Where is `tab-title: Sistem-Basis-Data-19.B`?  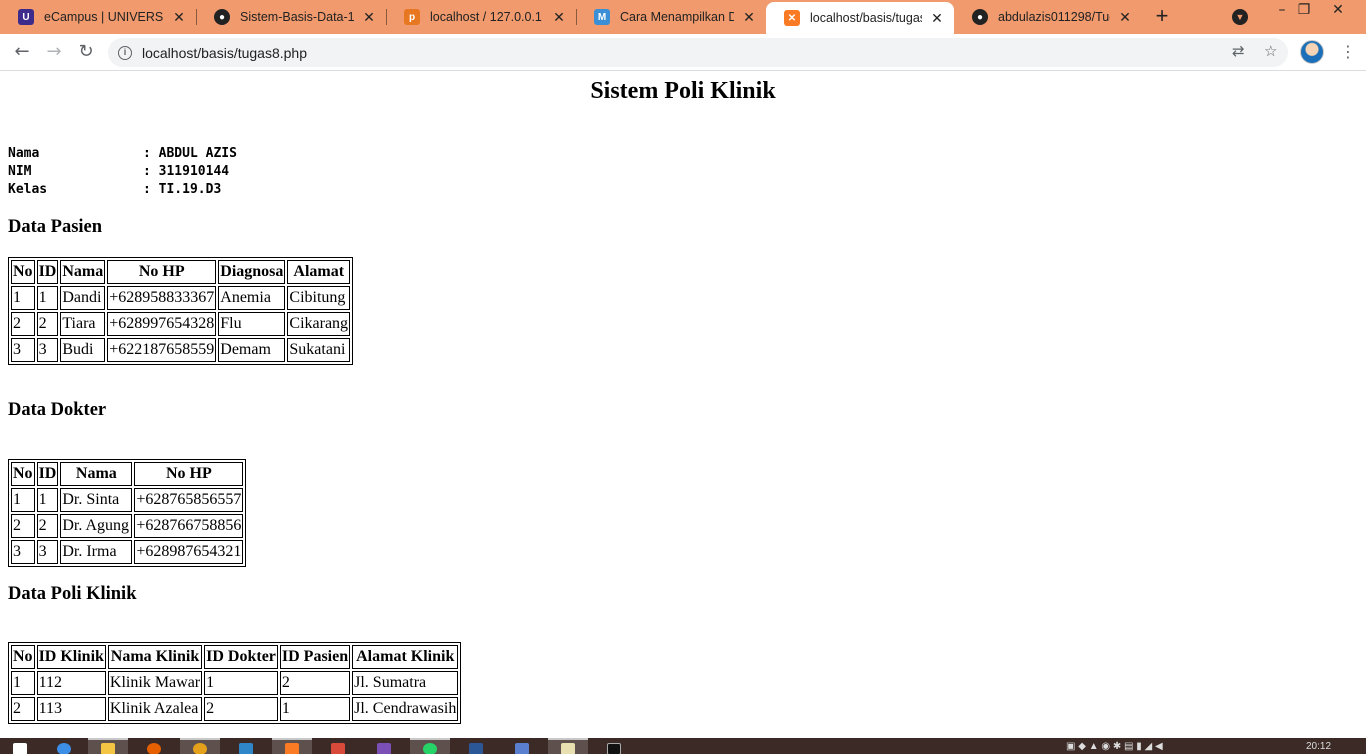
tab-title: Sistem-Basis-Data-19.B is located at coordinates (297, 17).